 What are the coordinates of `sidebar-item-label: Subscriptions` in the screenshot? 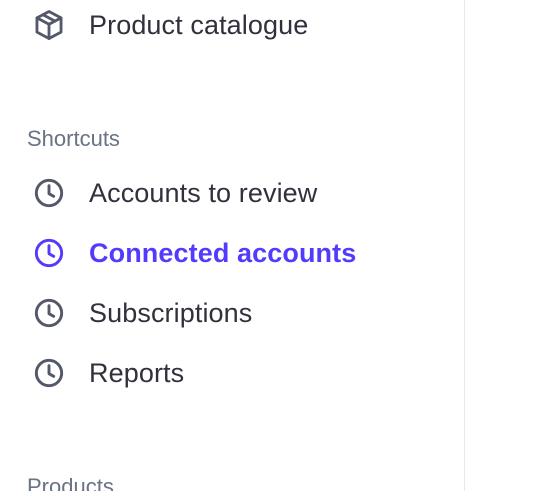 It's located at (171, 312).